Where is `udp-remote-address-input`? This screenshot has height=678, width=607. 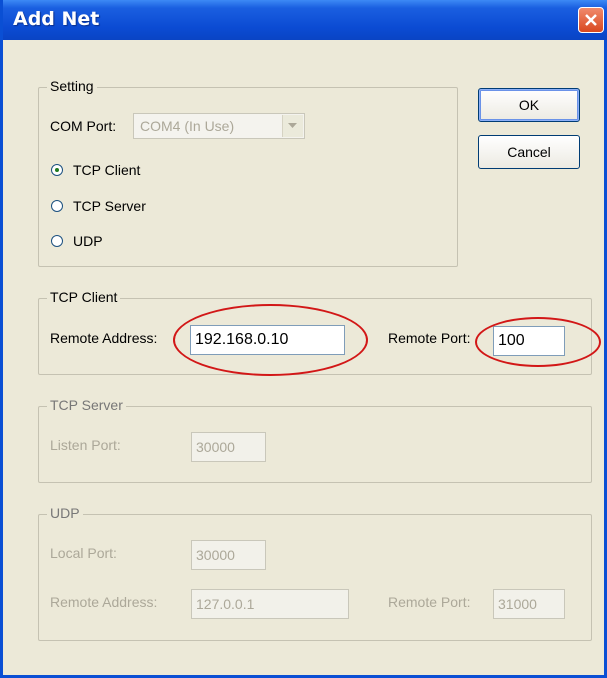 udp-remote-address-input is located at coordinates (270, 604).